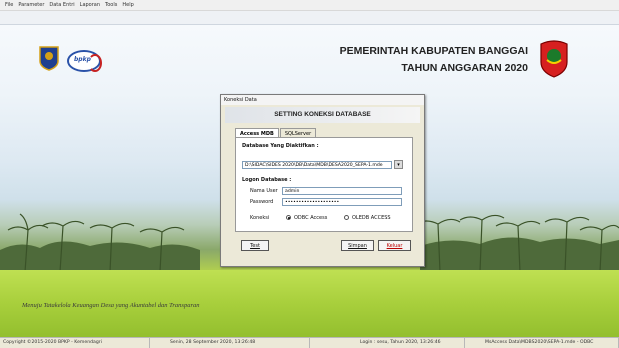 The width and height of the screenshot is (619, 348). I want to click on menu-file: File, so click(9, 5).